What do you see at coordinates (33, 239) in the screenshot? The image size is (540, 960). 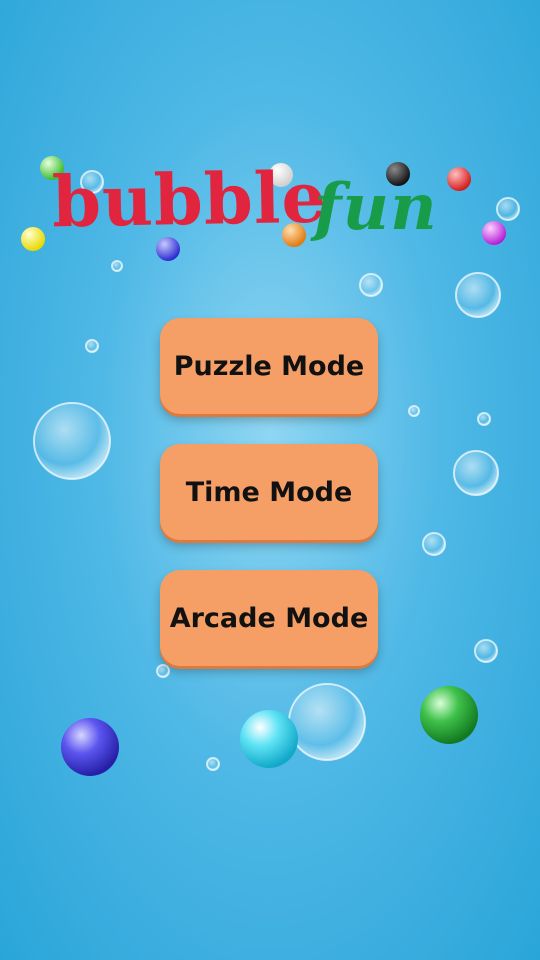 I see `yellow-ball` at bounding box center [33, 239].